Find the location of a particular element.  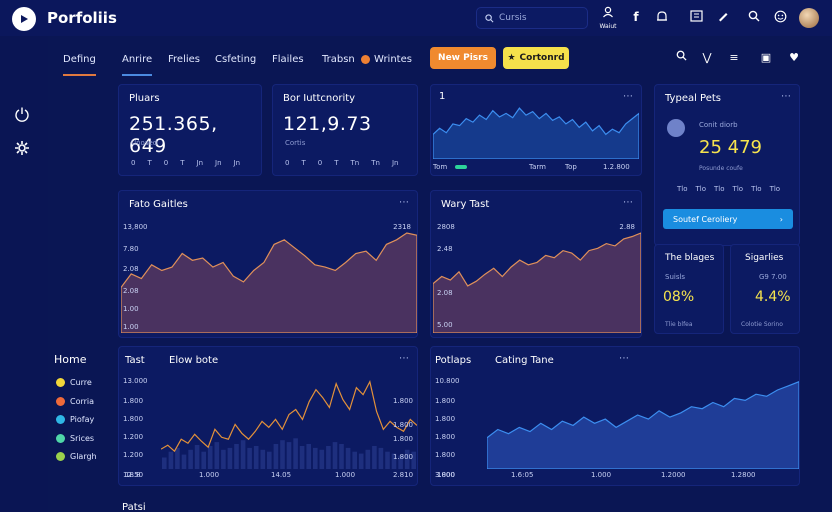

user-icon is located at coordinates (608, 13).